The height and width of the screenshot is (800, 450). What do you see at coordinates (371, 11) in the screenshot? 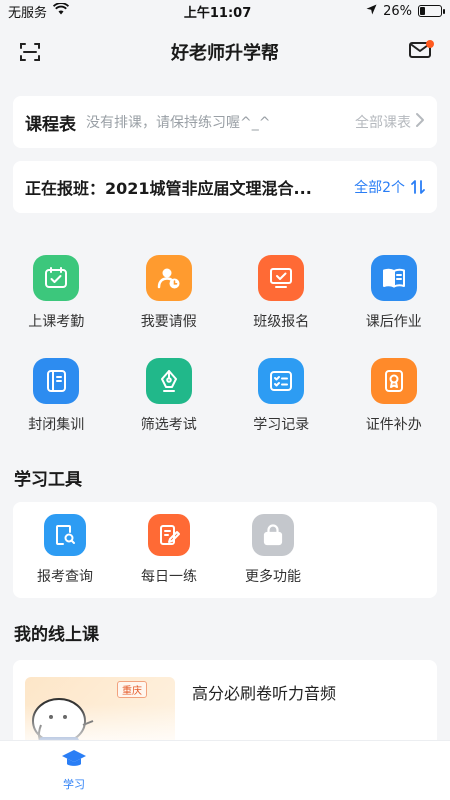
I see `location-arrow-icon` at bounding box center [371, 11].